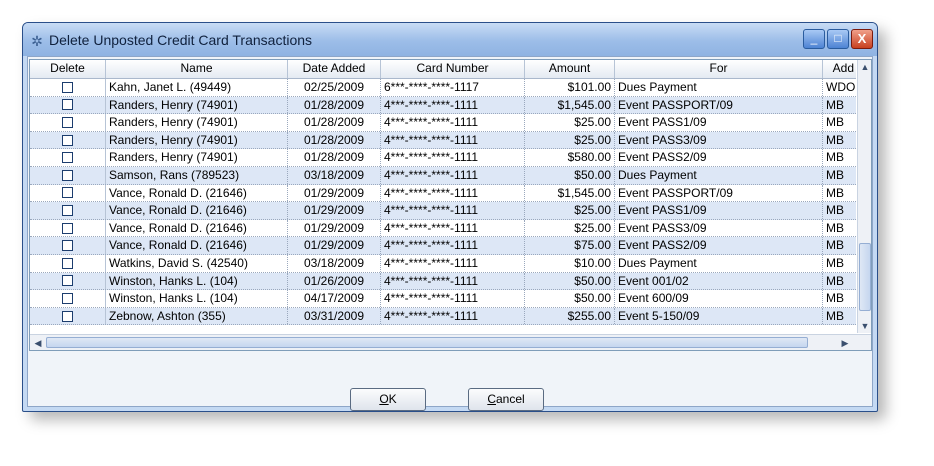 The height and width of the screenshot is (466, 934). What do you see at coordinates (719, 69) in the screenshot?
I see `column-header-for: For` at bounding box center [719, 69].